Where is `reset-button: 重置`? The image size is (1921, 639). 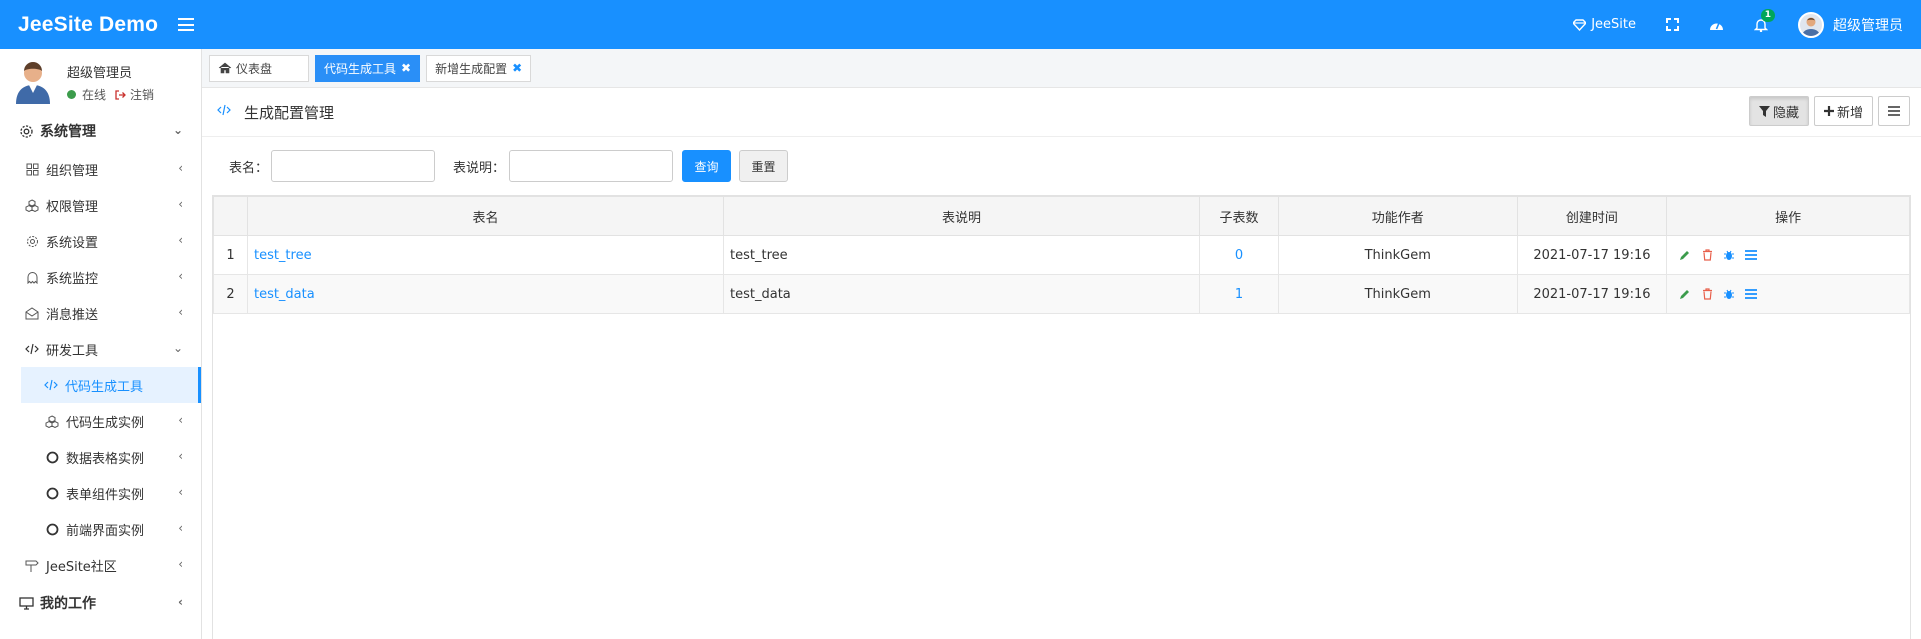
reset-button: 重置 is located at coordinates (763, 166).